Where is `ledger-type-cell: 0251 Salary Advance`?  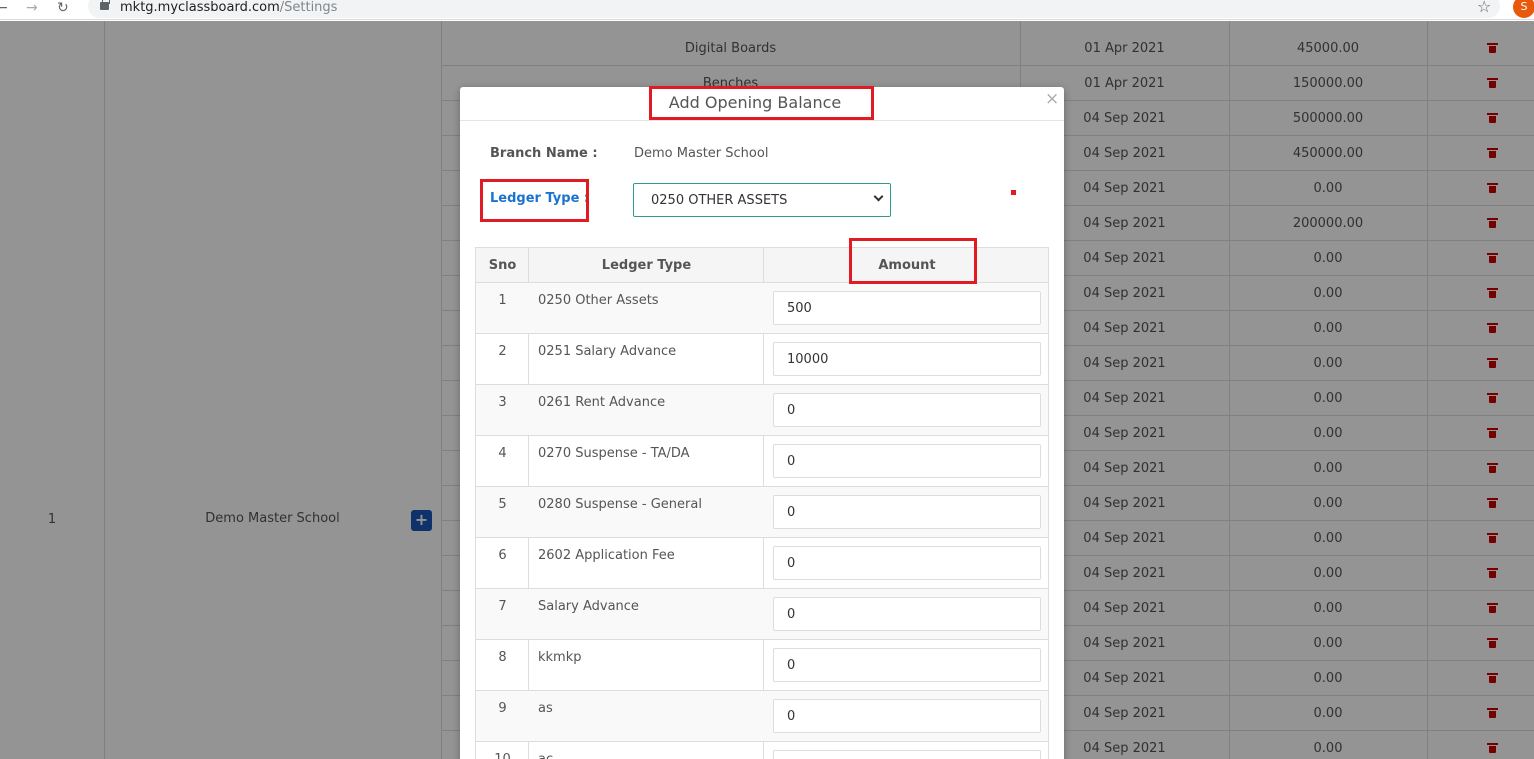 ledger-type-cell: 0251 Salary Advance is located at coordinates (607, 351).